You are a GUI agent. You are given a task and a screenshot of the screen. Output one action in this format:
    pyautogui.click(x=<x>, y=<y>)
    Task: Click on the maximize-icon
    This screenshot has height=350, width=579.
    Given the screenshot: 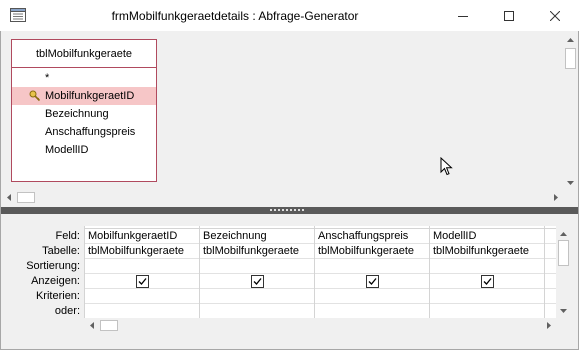 What is the action you would take?
    pyautogui.click(x=509, y=15)
    